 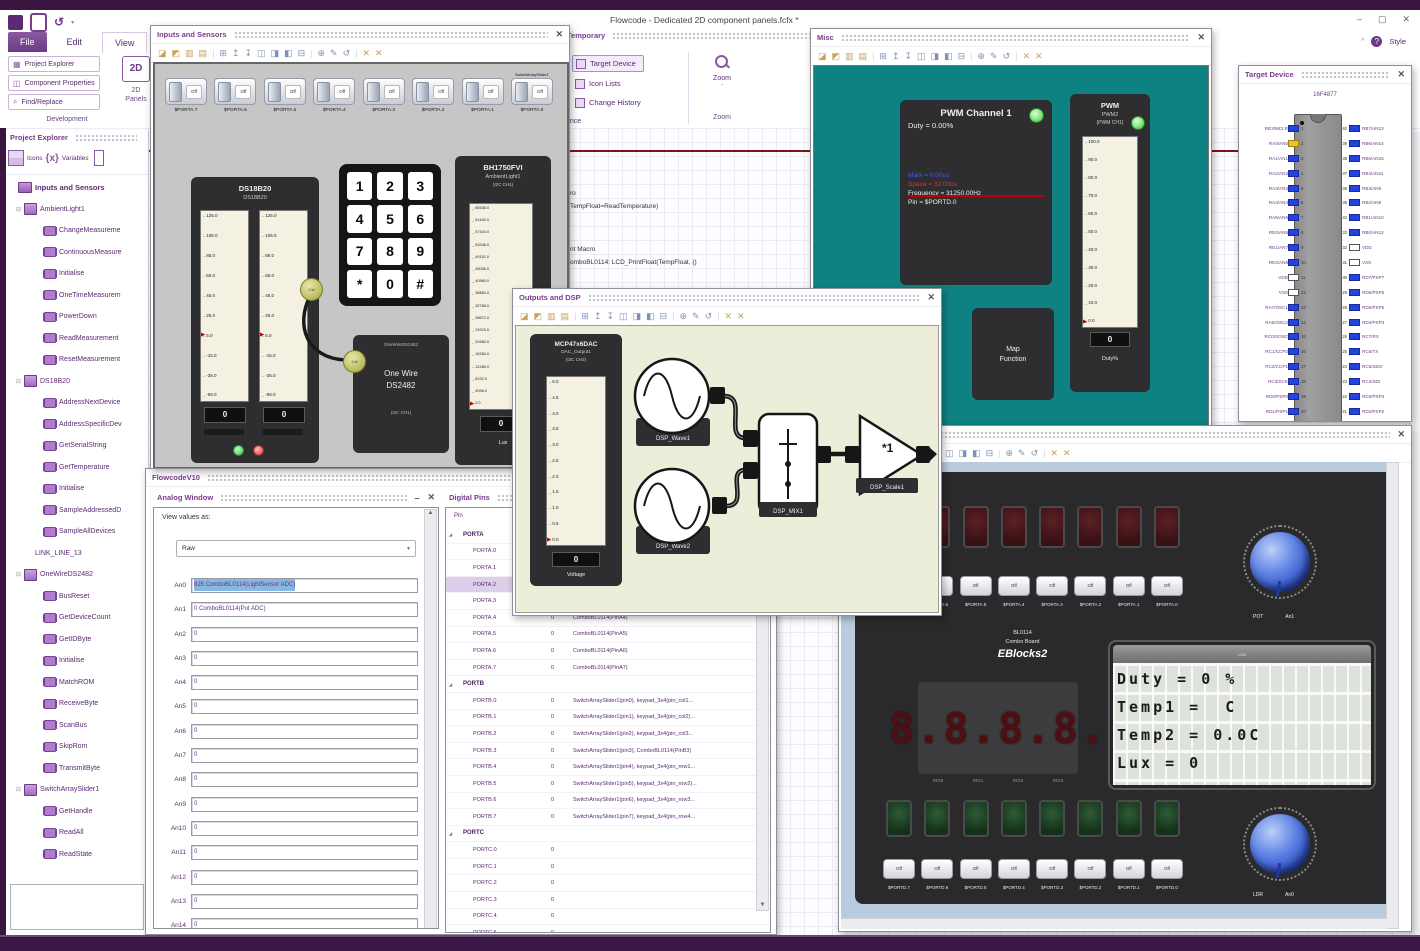 What do you see at coordinates (1325, 307) in the screenshot?
I see `pin-row: RA7/OSC1 13 28 RD5/PSP5` at bounding box center [1325, 307].